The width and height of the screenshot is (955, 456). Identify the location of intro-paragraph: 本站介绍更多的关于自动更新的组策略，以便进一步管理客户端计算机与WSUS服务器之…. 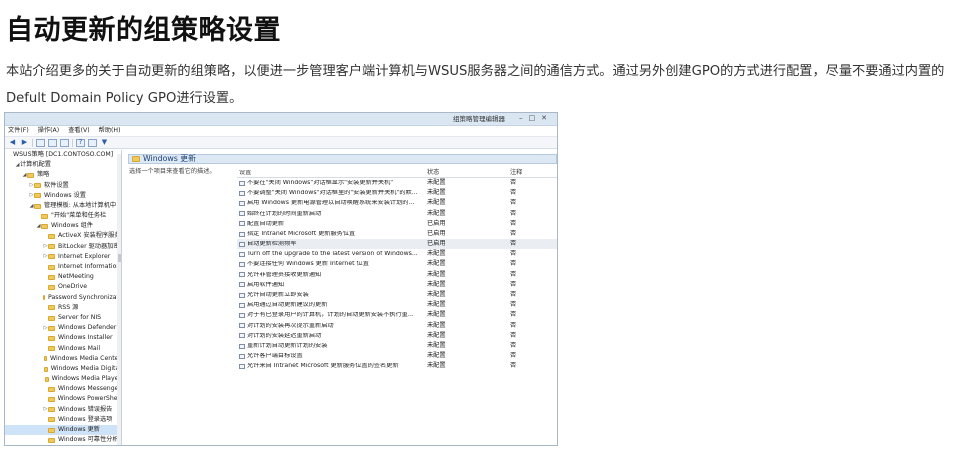
(475, 85).